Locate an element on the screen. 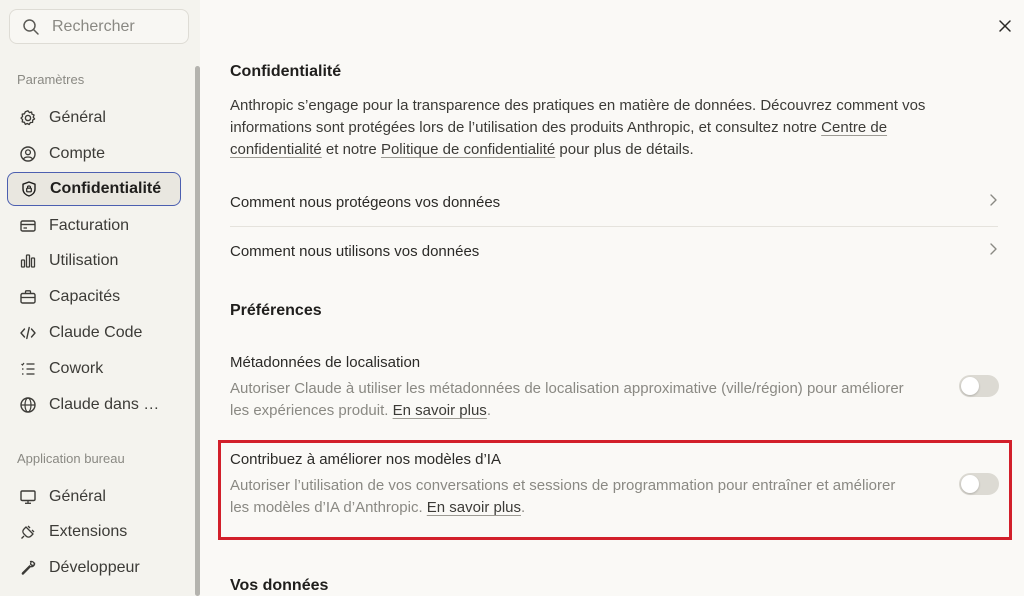 The image size is (1024, 596). sidebar-item-label: Confidentialité is located at coordinates (106, 188).